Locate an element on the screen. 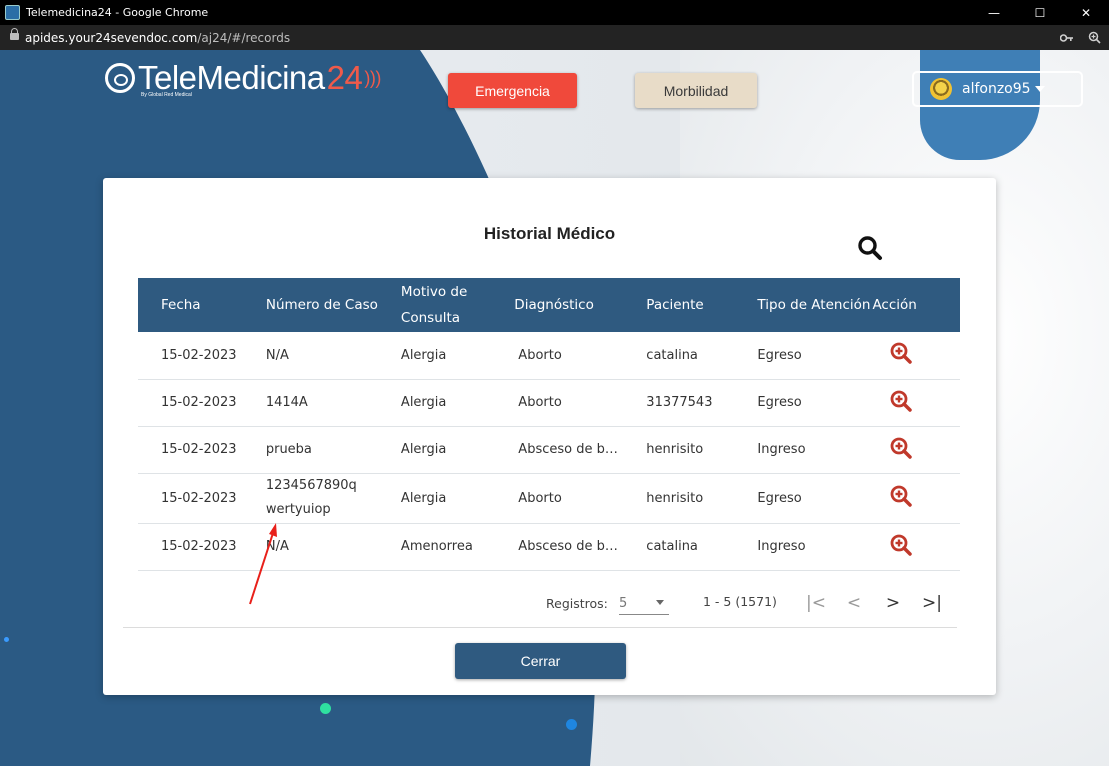  logo-tagline: By Global Red Medical is located at coordinates (166, 95).